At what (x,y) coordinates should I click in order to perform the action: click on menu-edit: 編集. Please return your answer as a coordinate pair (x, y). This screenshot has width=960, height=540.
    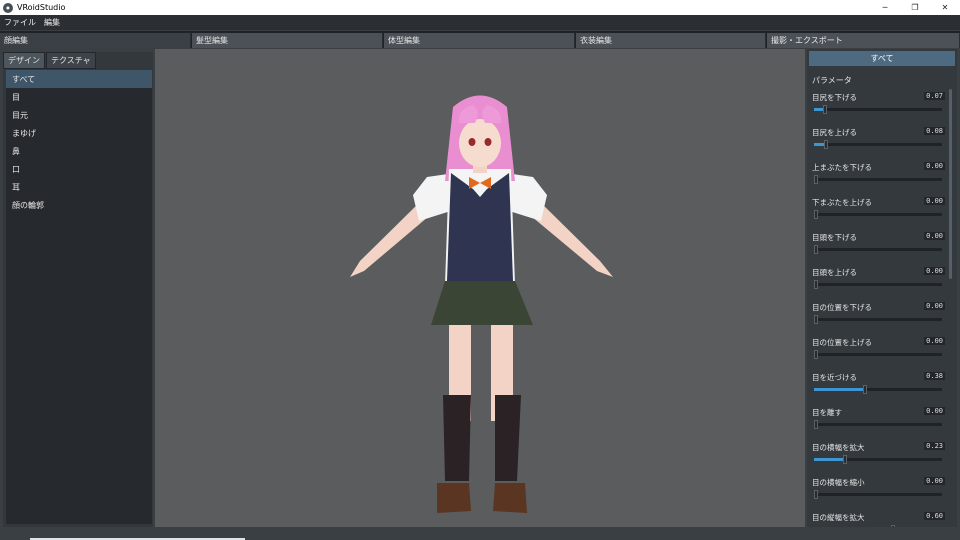
    Looking at the image, I should click on (52, 22).